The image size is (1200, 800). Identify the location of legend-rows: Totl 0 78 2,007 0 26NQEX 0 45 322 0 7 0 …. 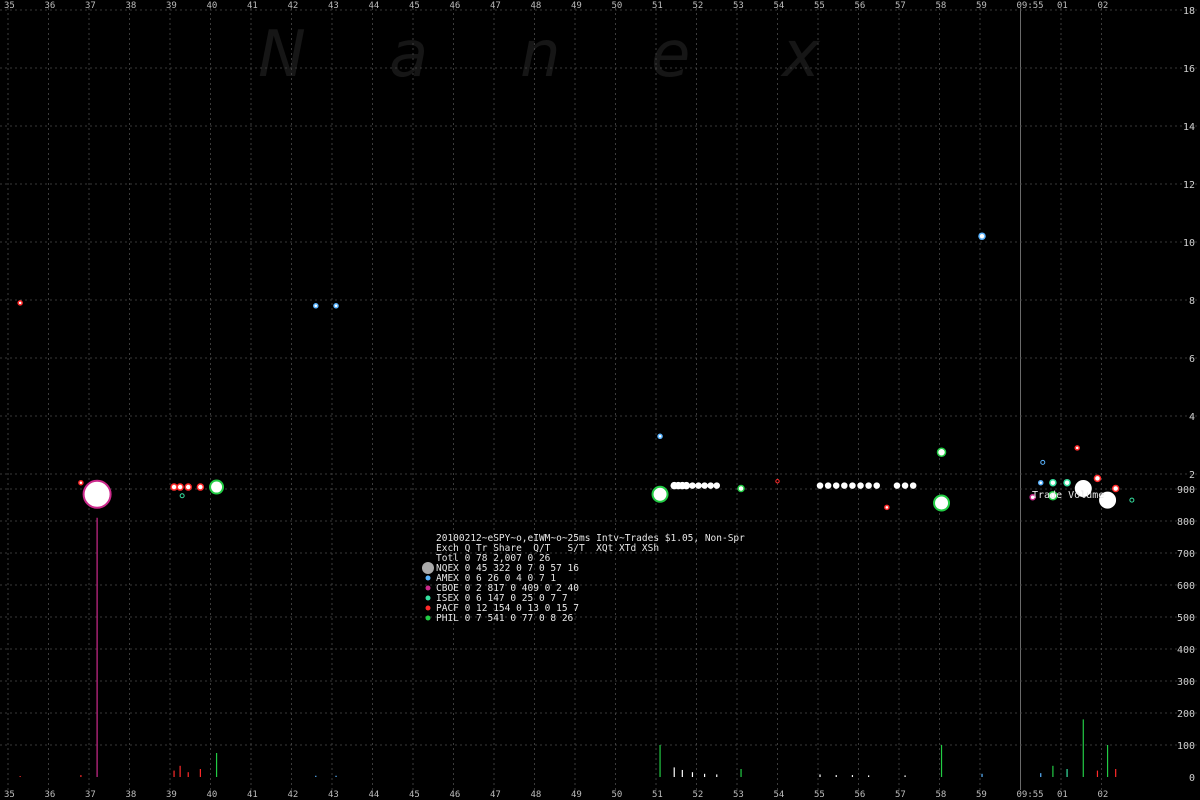
(500, 588).